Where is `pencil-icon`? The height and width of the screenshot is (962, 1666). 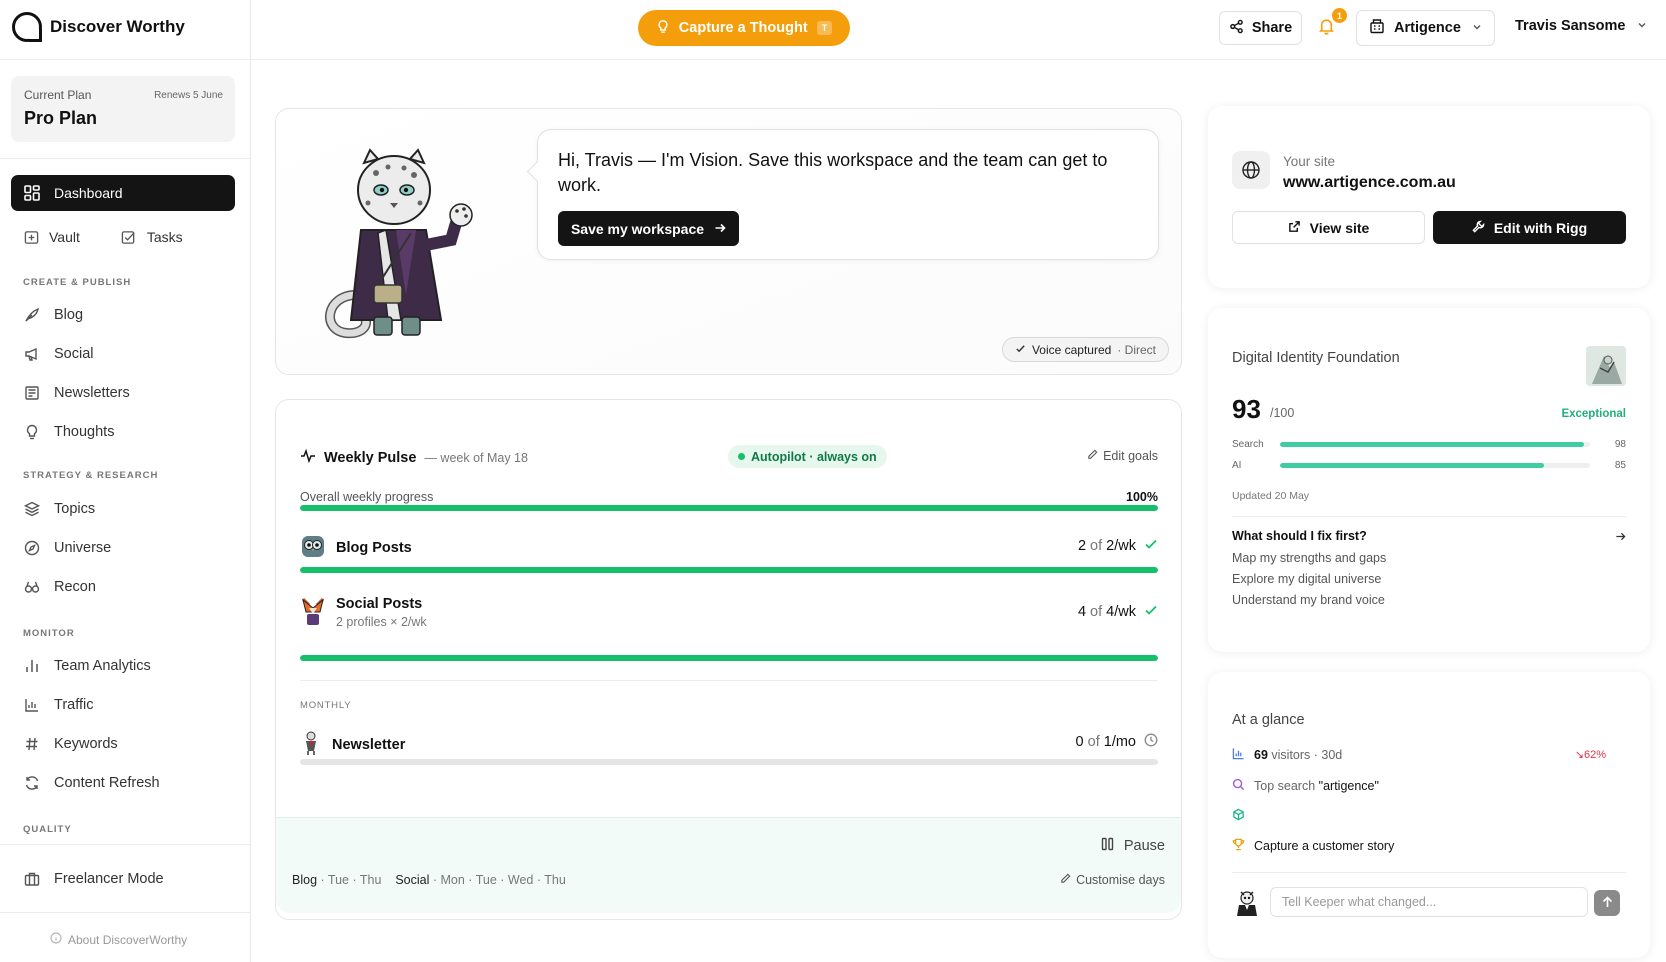
pencil-icon is located at coordinates (1092, 456).